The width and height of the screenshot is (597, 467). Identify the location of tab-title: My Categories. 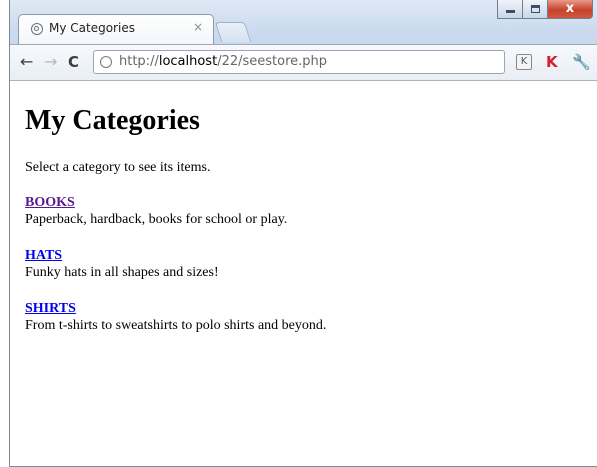
(92, 28).